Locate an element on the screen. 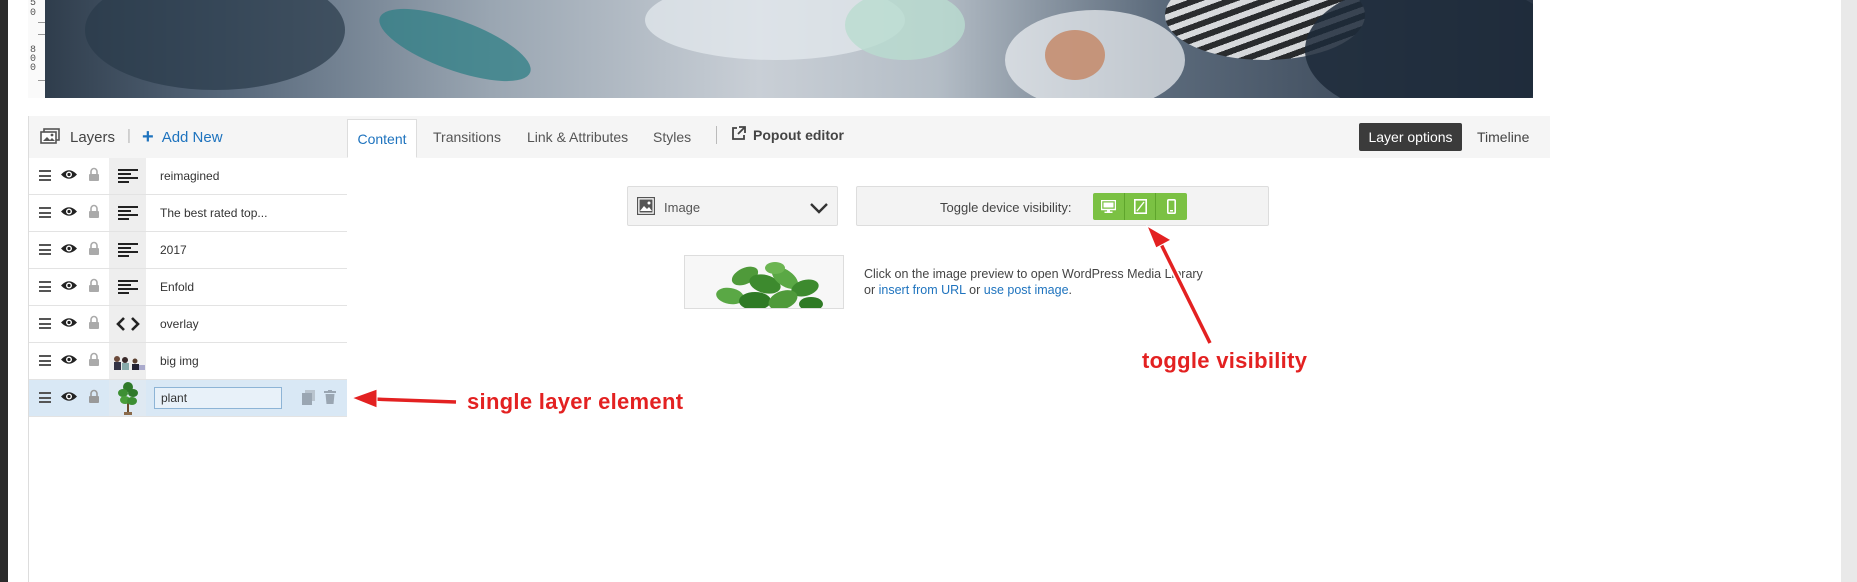 This screenshot has height=582, width=1857. annotation-arrows is located at coordinates (782, 316).